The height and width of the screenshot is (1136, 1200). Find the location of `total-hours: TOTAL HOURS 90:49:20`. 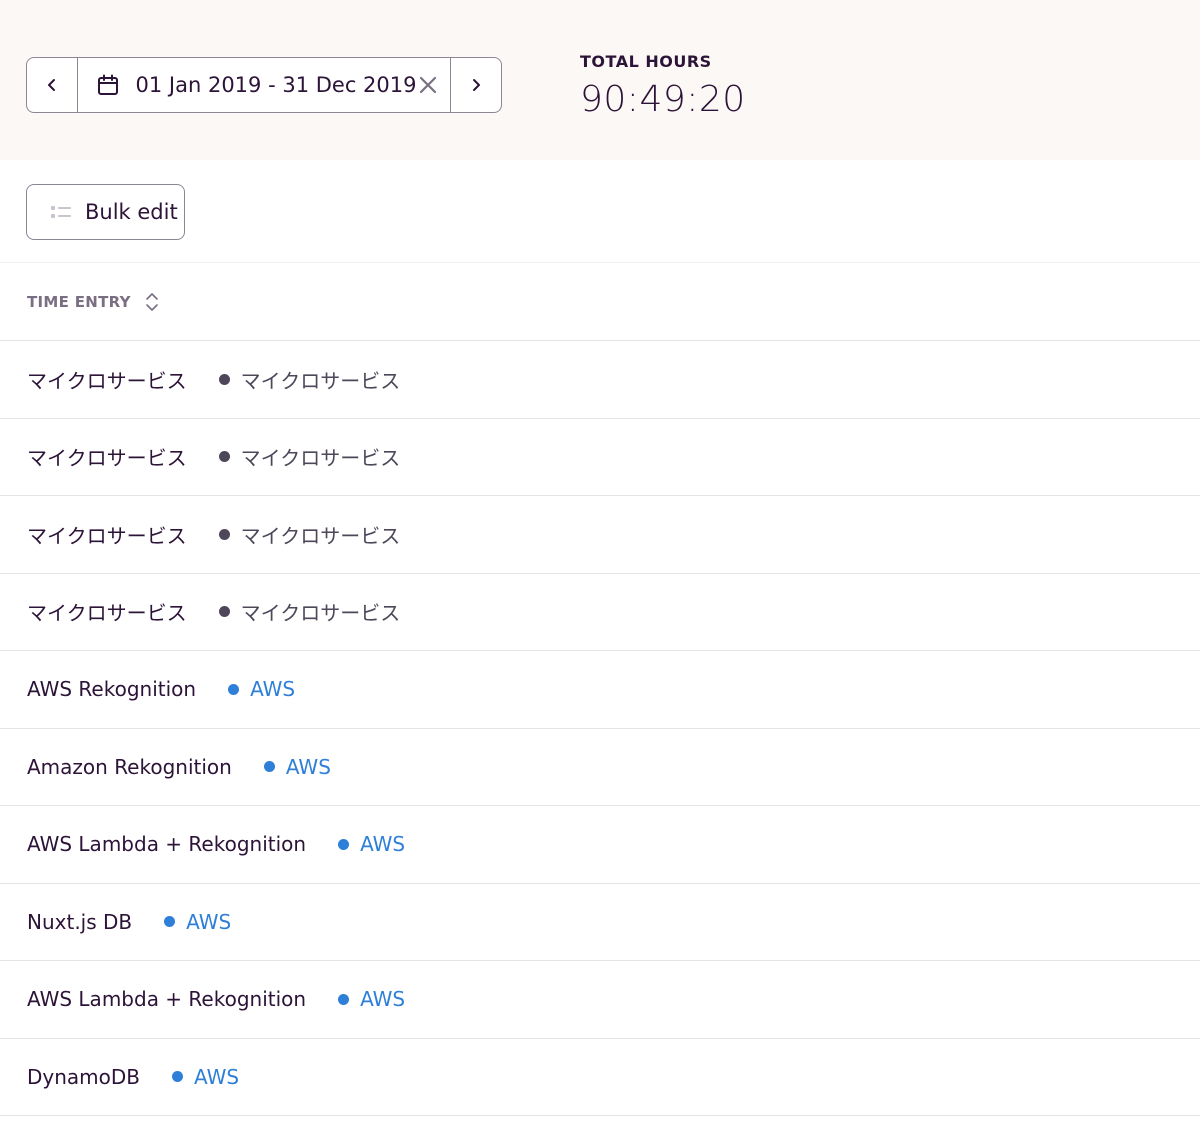

total-hours: TOTAL HOURS 90:49:20 is located at coordinates (663, 86).